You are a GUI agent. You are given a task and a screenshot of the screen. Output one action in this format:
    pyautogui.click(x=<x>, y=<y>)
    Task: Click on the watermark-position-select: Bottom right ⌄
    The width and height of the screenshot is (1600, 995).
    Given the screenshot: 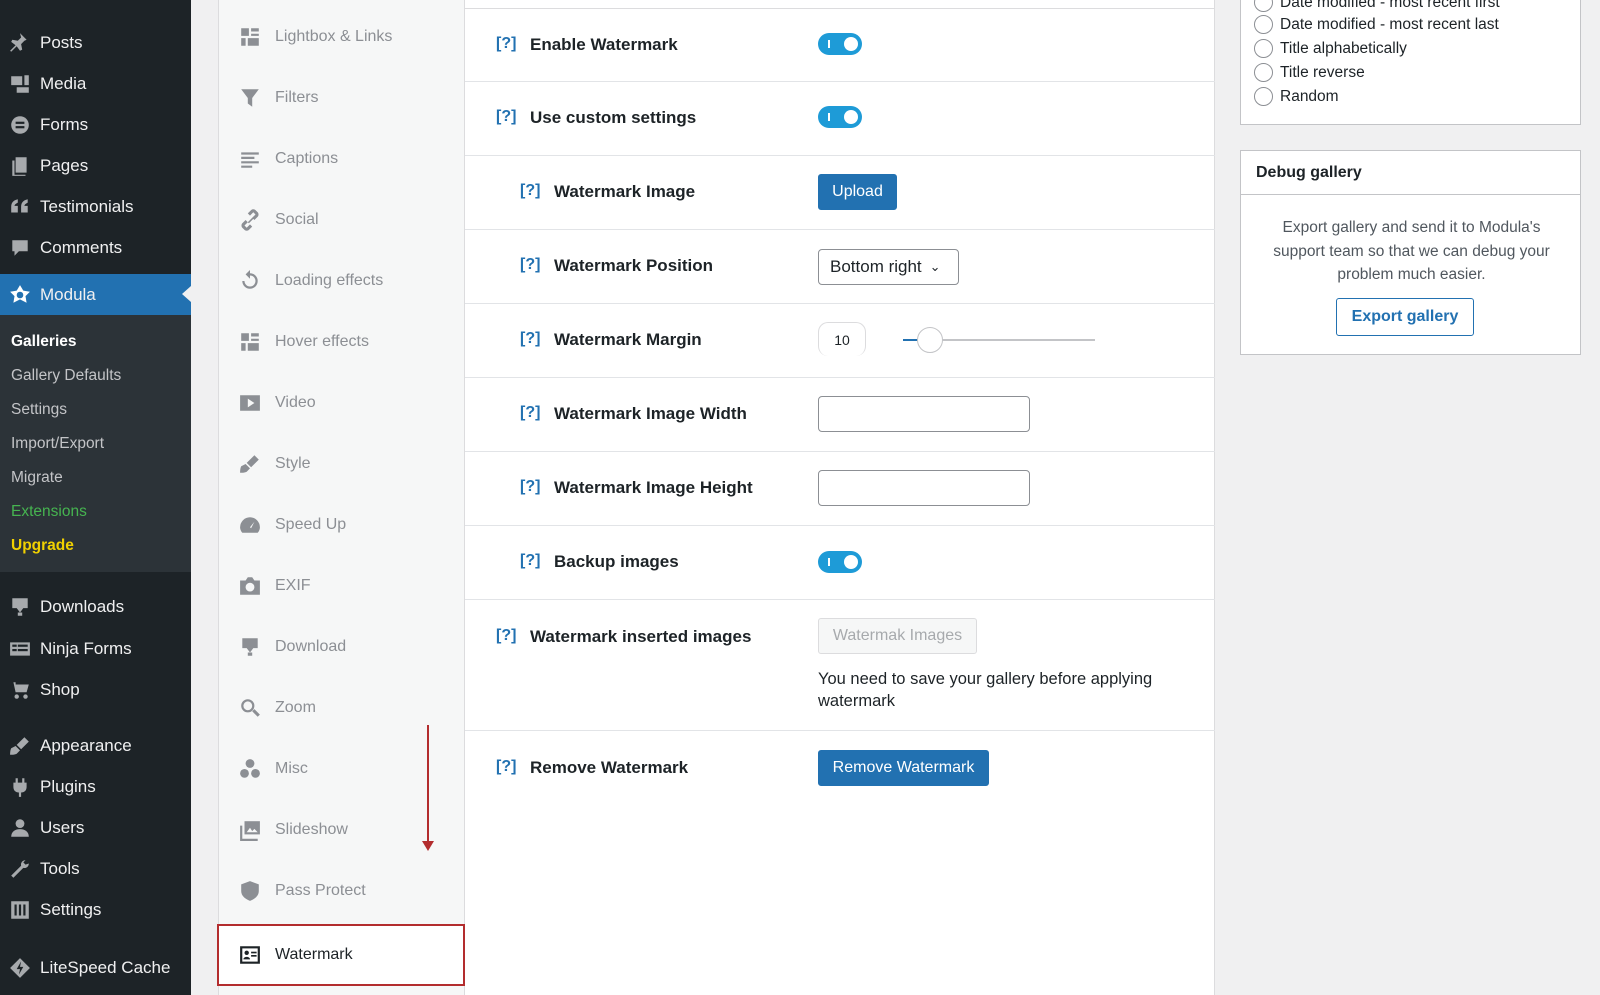 What is the action you would take?
    pyautogui.click(x=888, y=267)
    